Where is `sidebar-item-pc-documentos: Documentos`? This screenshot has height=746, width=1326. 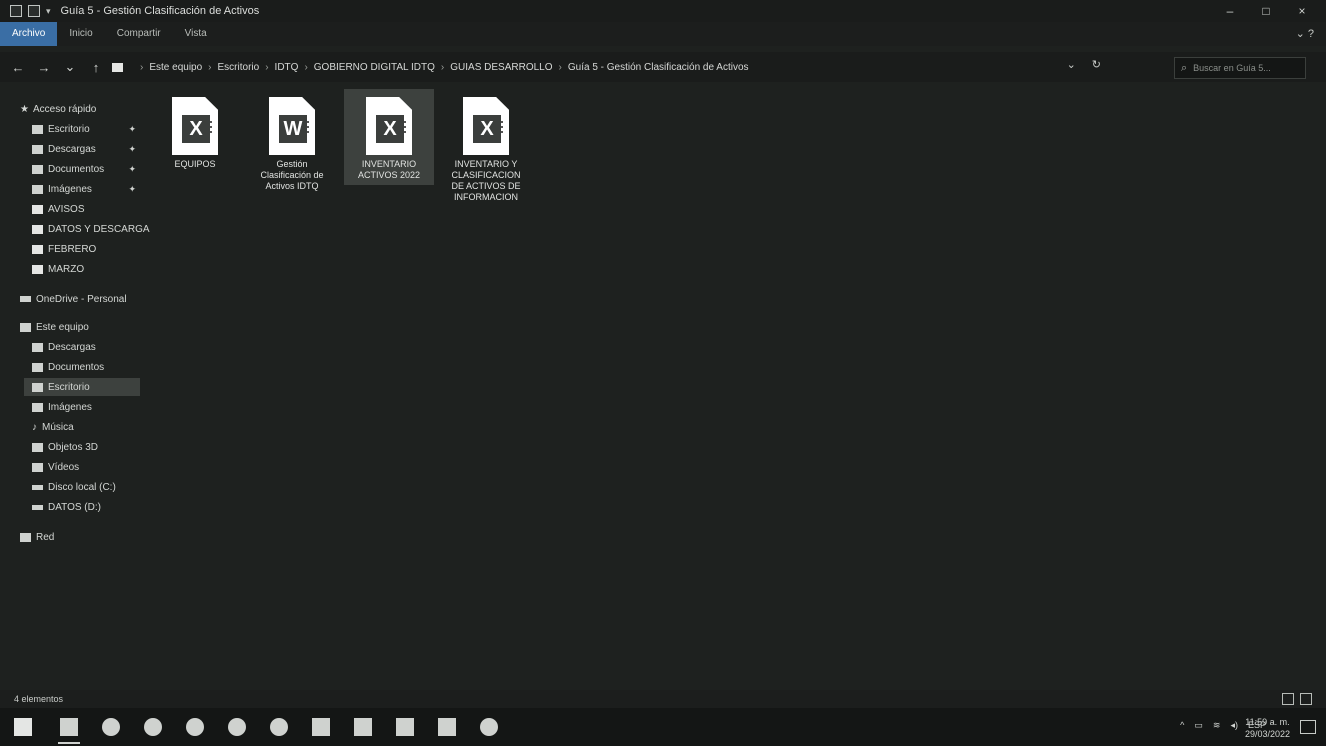 sidebar-item-pc-documentos: Documentos is located at coordinates (68, 367).